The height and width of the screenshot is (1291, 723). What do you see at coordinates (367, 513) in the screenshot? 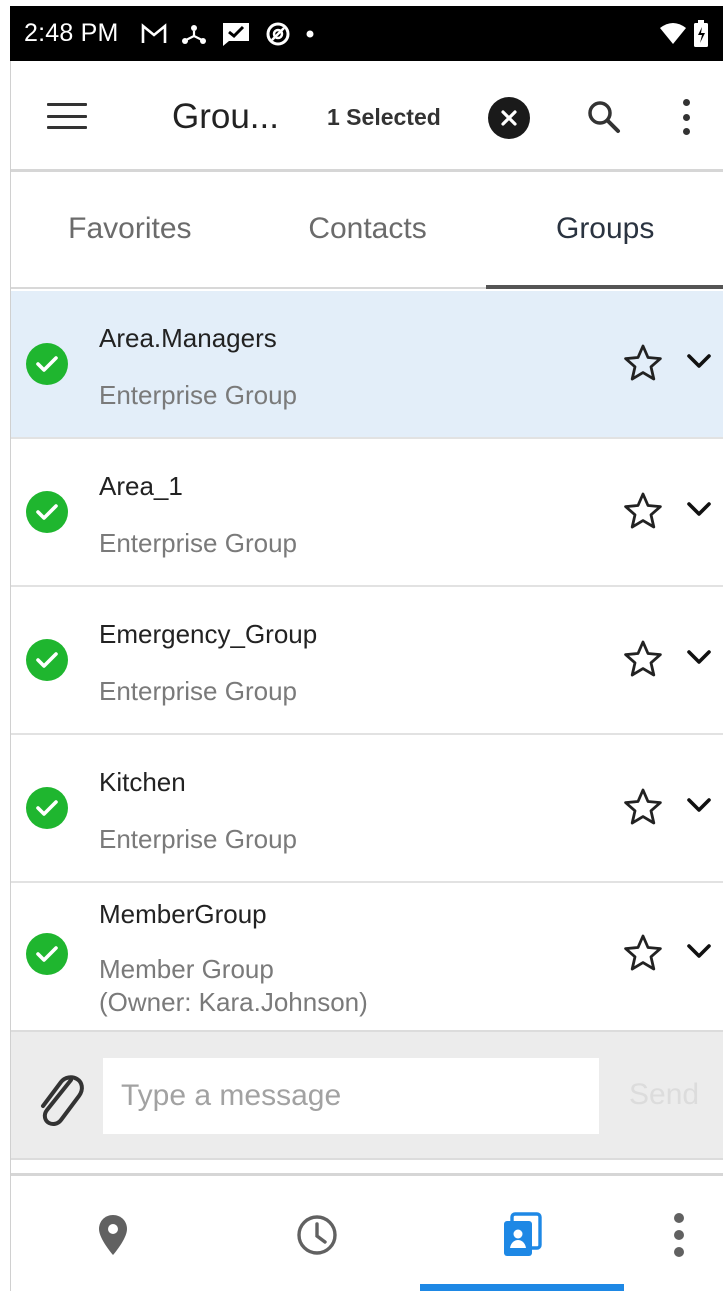
I see `list-item: Area_1 Enterprise Group` at bounding box center [367, 513].